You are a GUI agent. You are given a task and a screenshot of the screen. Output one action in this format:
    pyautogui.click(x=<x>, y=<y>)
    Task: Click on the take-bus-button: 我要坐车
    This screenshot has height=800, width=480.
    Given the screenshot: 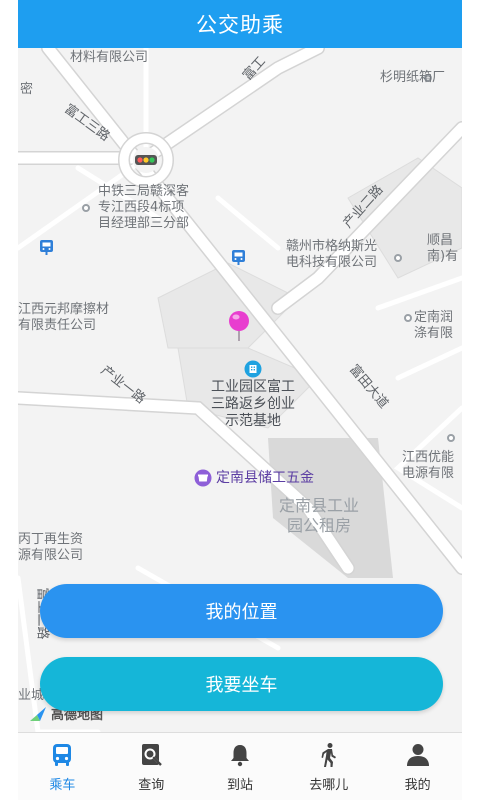 What is the action you would take?
    pyautogui.click(x=241, y=684)
    